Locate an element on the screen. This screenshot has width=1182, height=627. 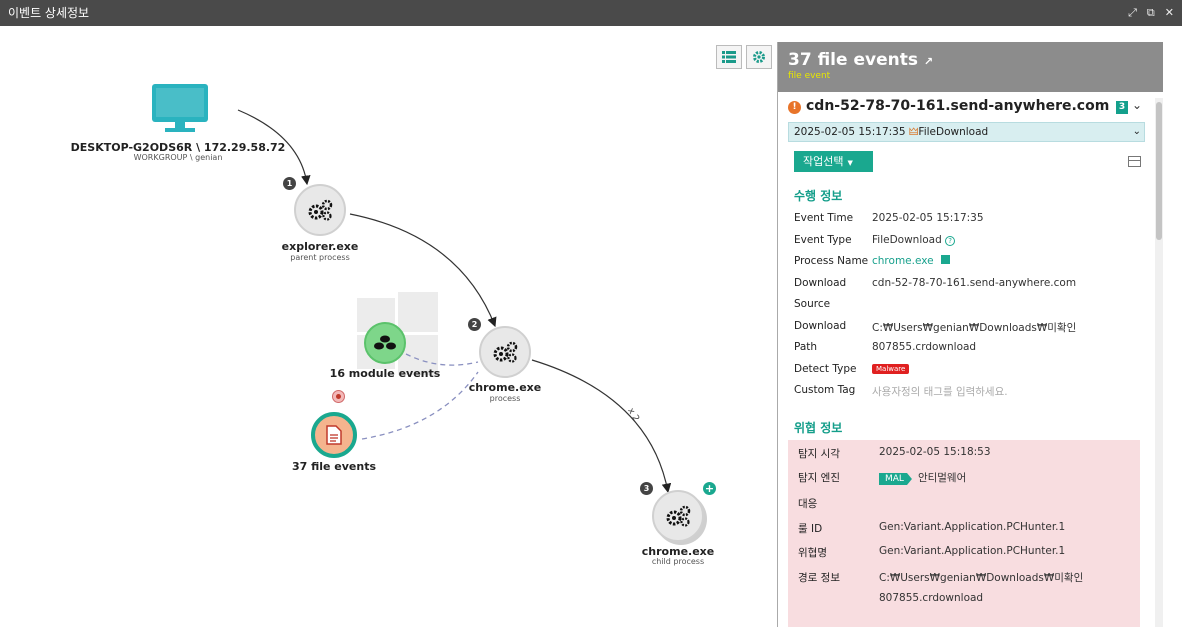
exec-row: Detect Type Malware is located at coordinates (969, 373).